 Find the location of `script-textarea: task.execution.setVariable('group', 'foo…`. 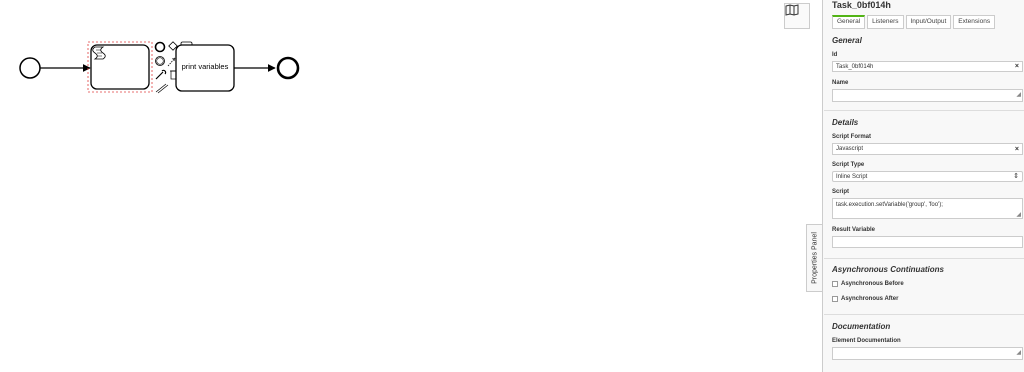

script-textarea: task.execution.setVariable('group', 'foo… is located at coordinates (927, 208).